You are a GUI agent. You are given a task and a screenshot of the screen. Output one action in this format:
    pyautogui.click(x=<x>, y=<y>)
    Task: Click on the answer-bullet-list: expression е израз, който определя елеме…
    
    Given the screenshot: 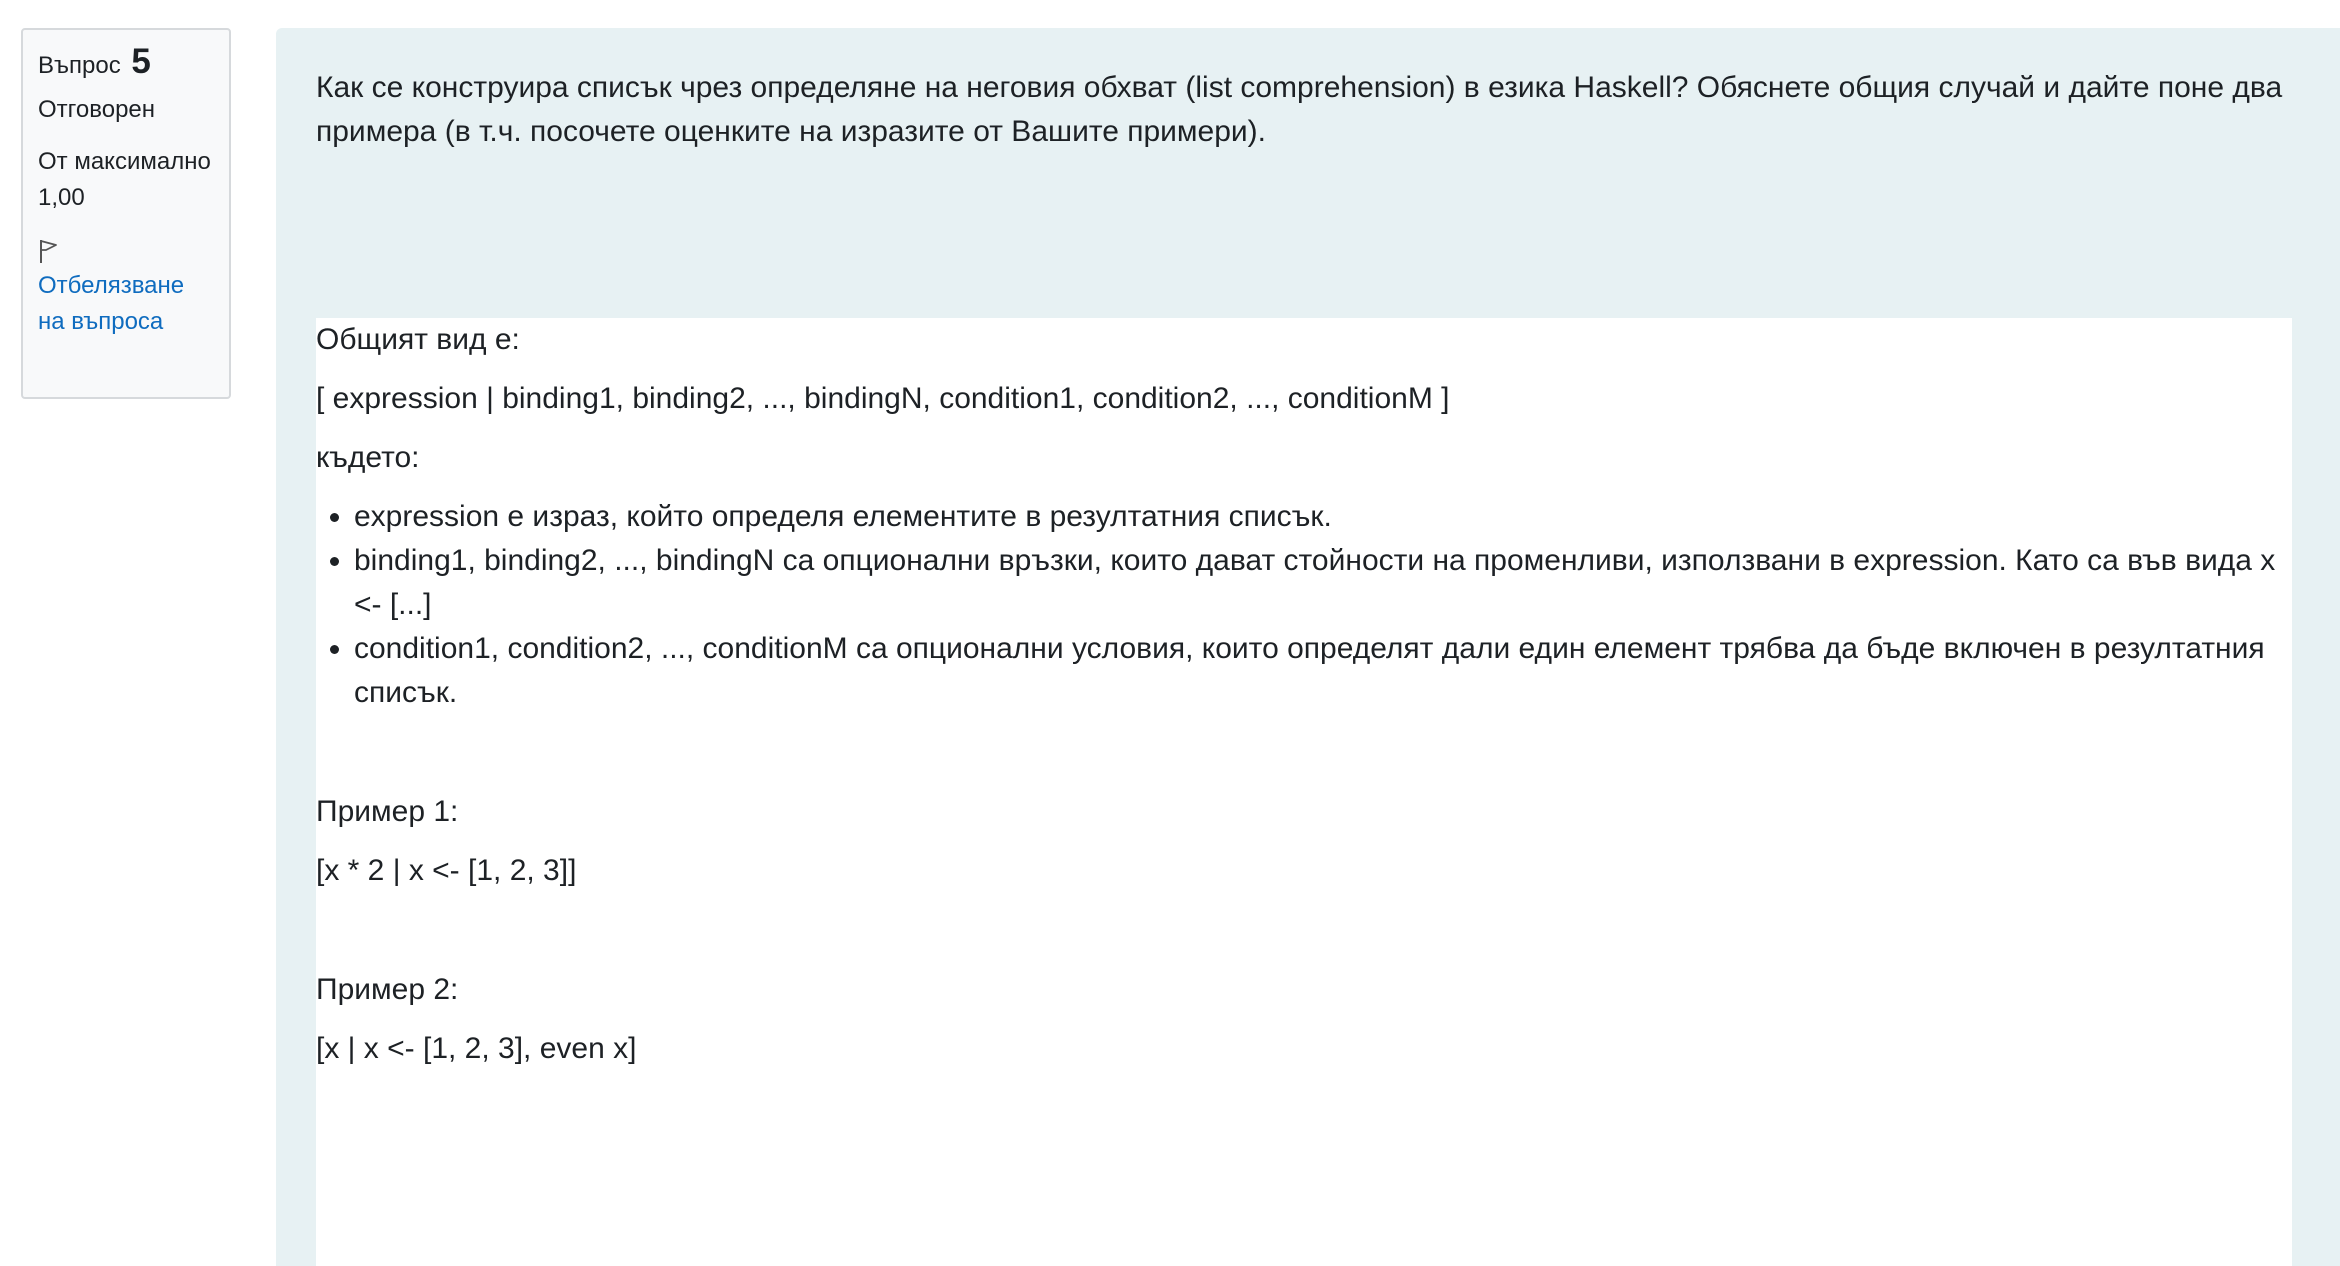 What is the action you would take?
    pyautogui.click(x=1304, y=605)
    